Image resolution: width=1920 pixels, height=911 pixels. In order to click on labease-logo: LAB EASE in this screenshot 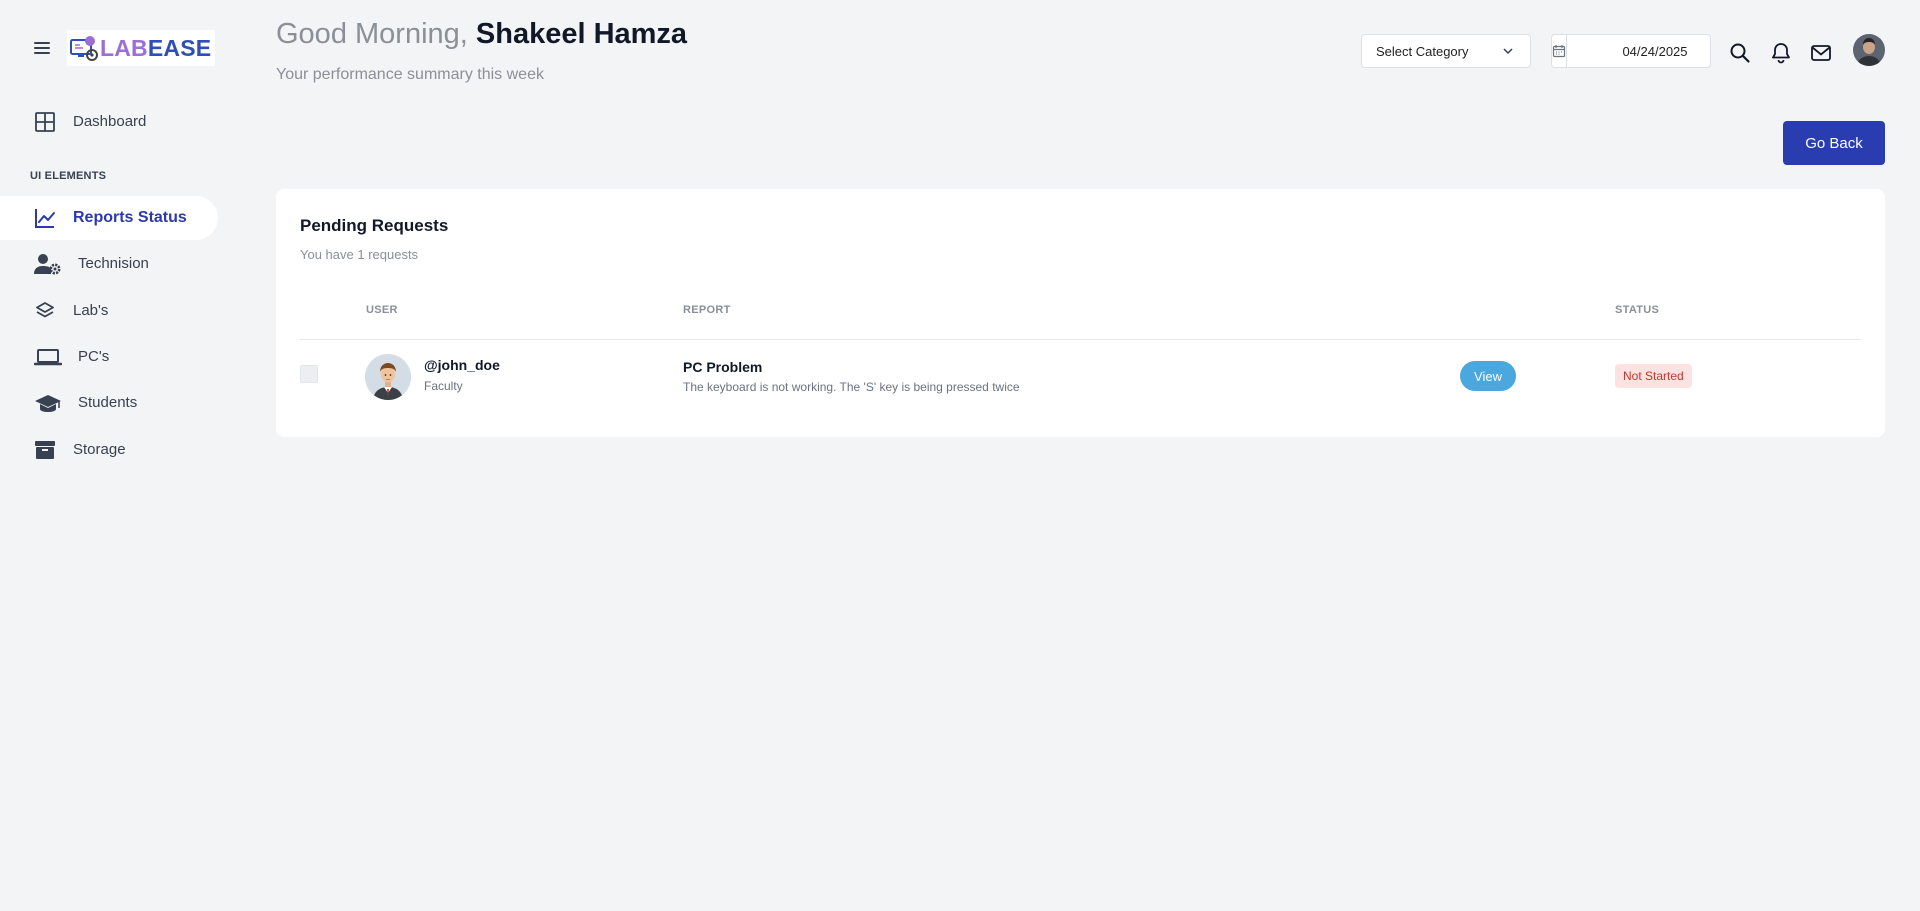, I will do `click(141, 48)`.